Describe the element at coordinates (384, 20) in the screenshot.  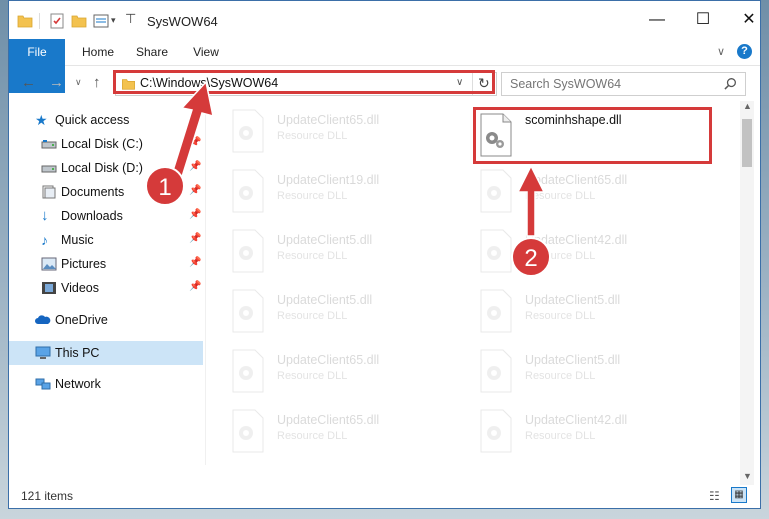
I see `title-bar: ▾ ⊤ SysWOW64 — ☐ ✕` at that location.